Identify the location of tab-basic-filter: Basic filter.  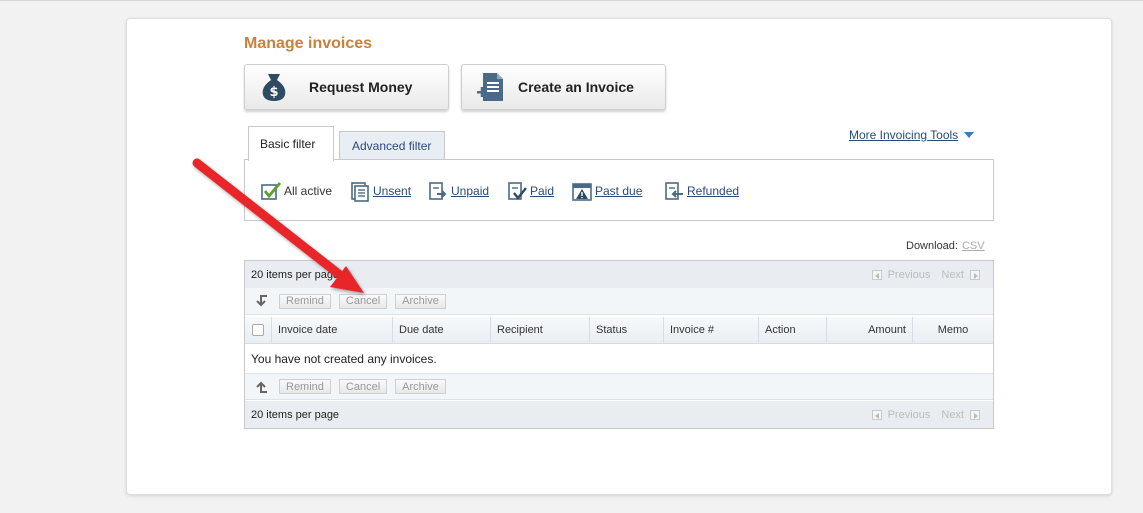
(291, 143).